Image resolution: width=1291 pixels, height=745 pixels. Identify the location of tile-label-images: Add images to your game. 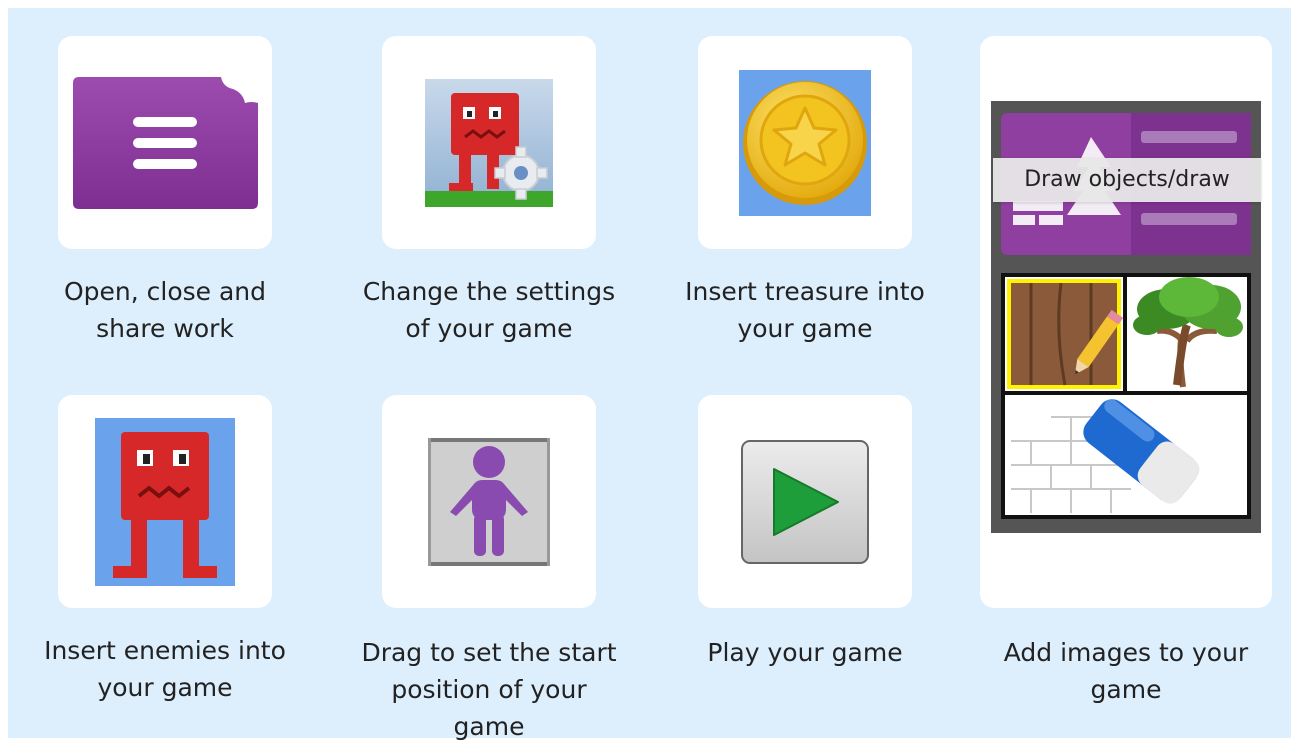
(1126, 671).